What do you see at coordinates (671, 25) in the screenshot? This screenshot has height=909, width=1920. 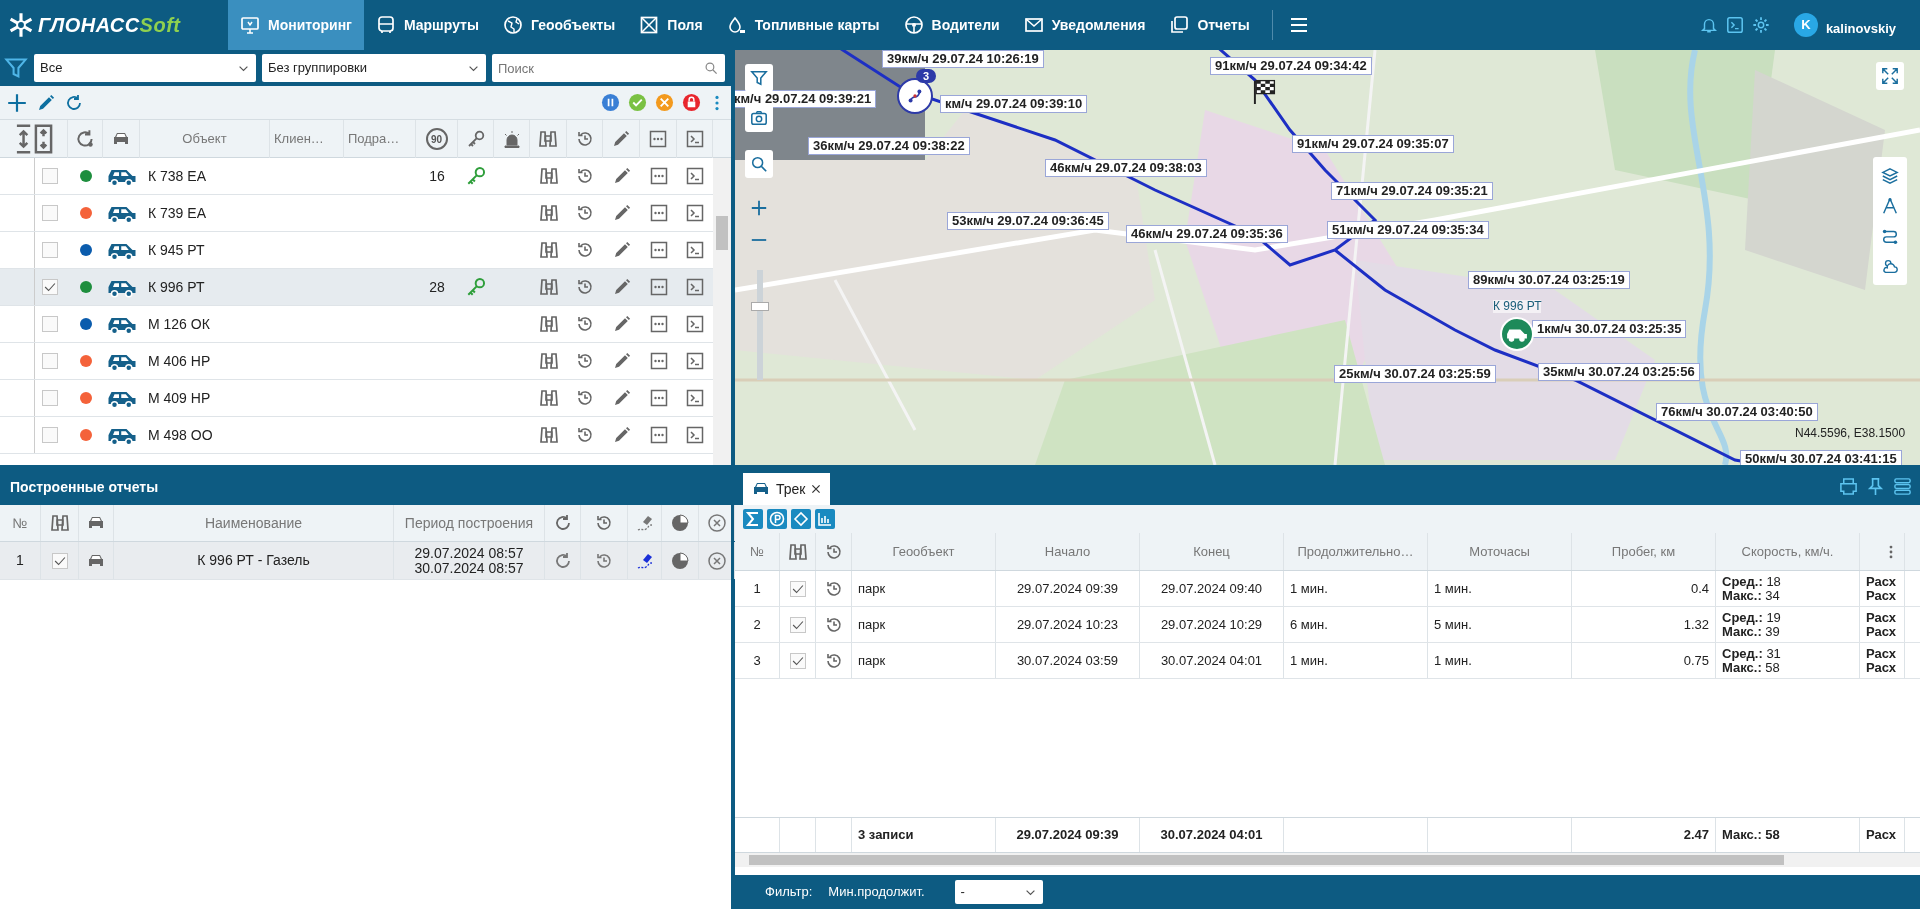 I see `nav-tab: Поля` at bounding box center [671, 25].